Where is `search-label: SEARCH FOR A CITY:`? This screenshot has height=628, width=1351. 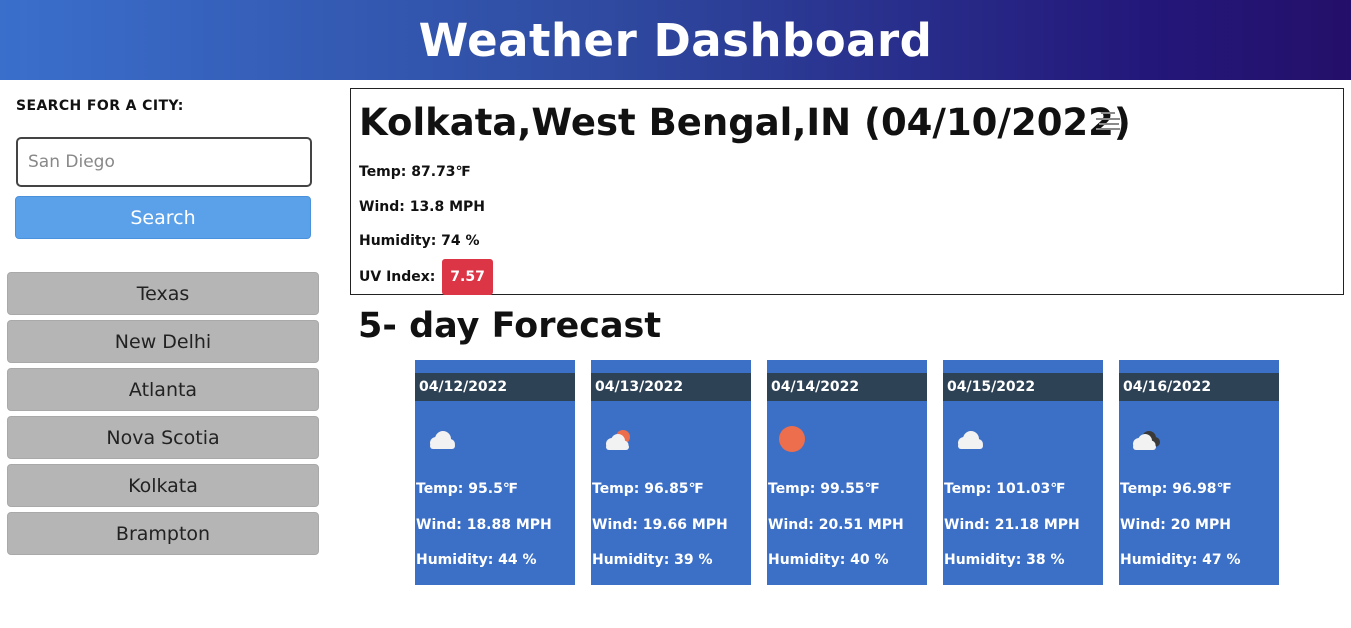 search-label: SEARCH FOR A CITY: is located at coordinates (100, 106).